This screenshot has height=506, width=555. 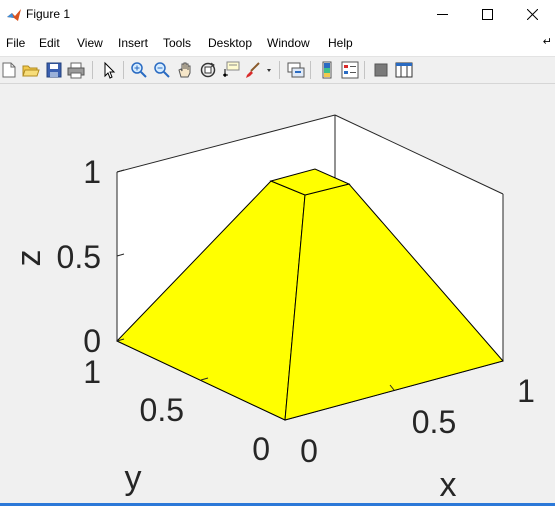 What do you see at coordinates (49, 43) in the screenshot?
I see `menu-edit: Edit` at bounding box center [49, 43].